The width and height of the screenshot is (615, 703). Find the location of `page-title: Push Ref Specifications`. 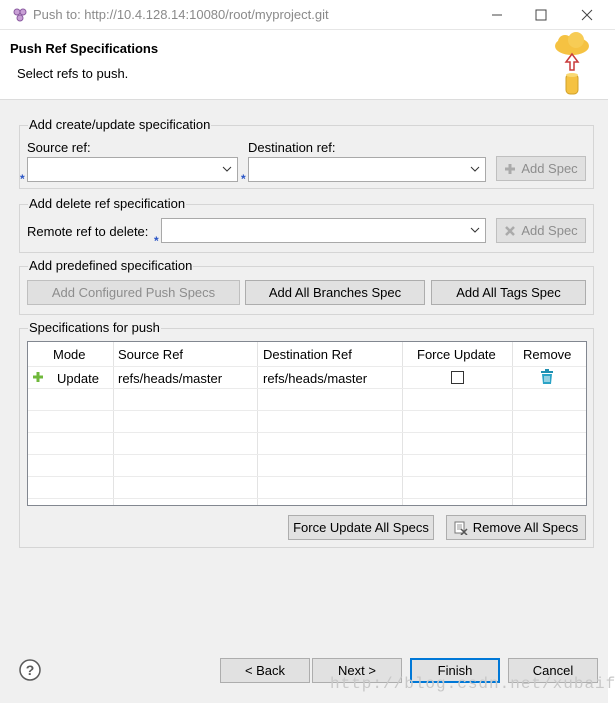

page-title: Push Ref Specifications is located at coordinates (84, 48).